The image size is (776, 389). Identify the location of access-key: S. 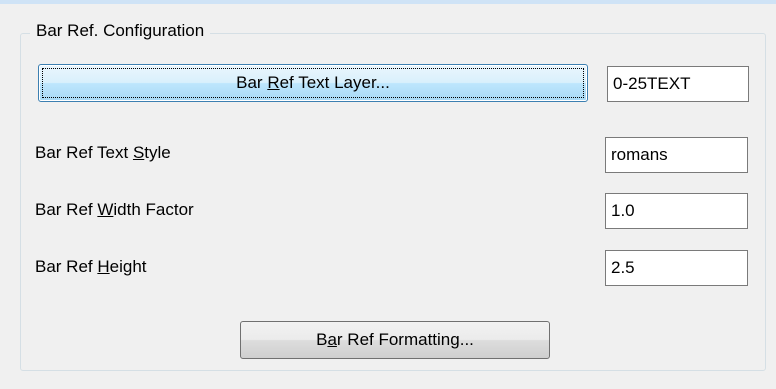
(138, 152).